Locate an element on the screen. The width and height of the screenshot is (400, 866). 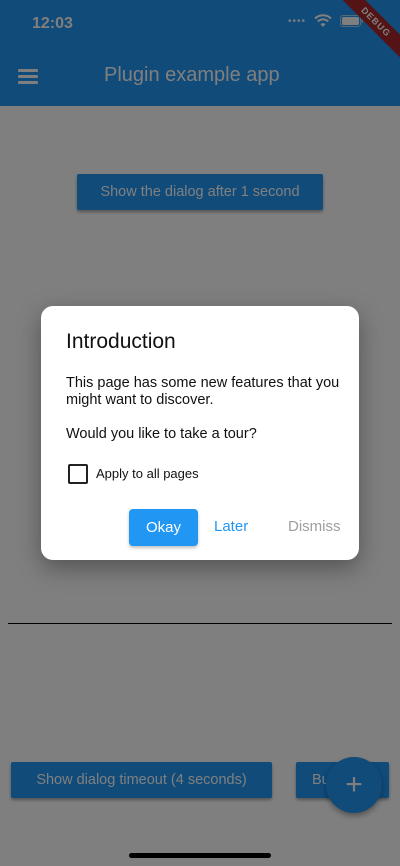
later-button: Later is located at coordinates (231, 526).